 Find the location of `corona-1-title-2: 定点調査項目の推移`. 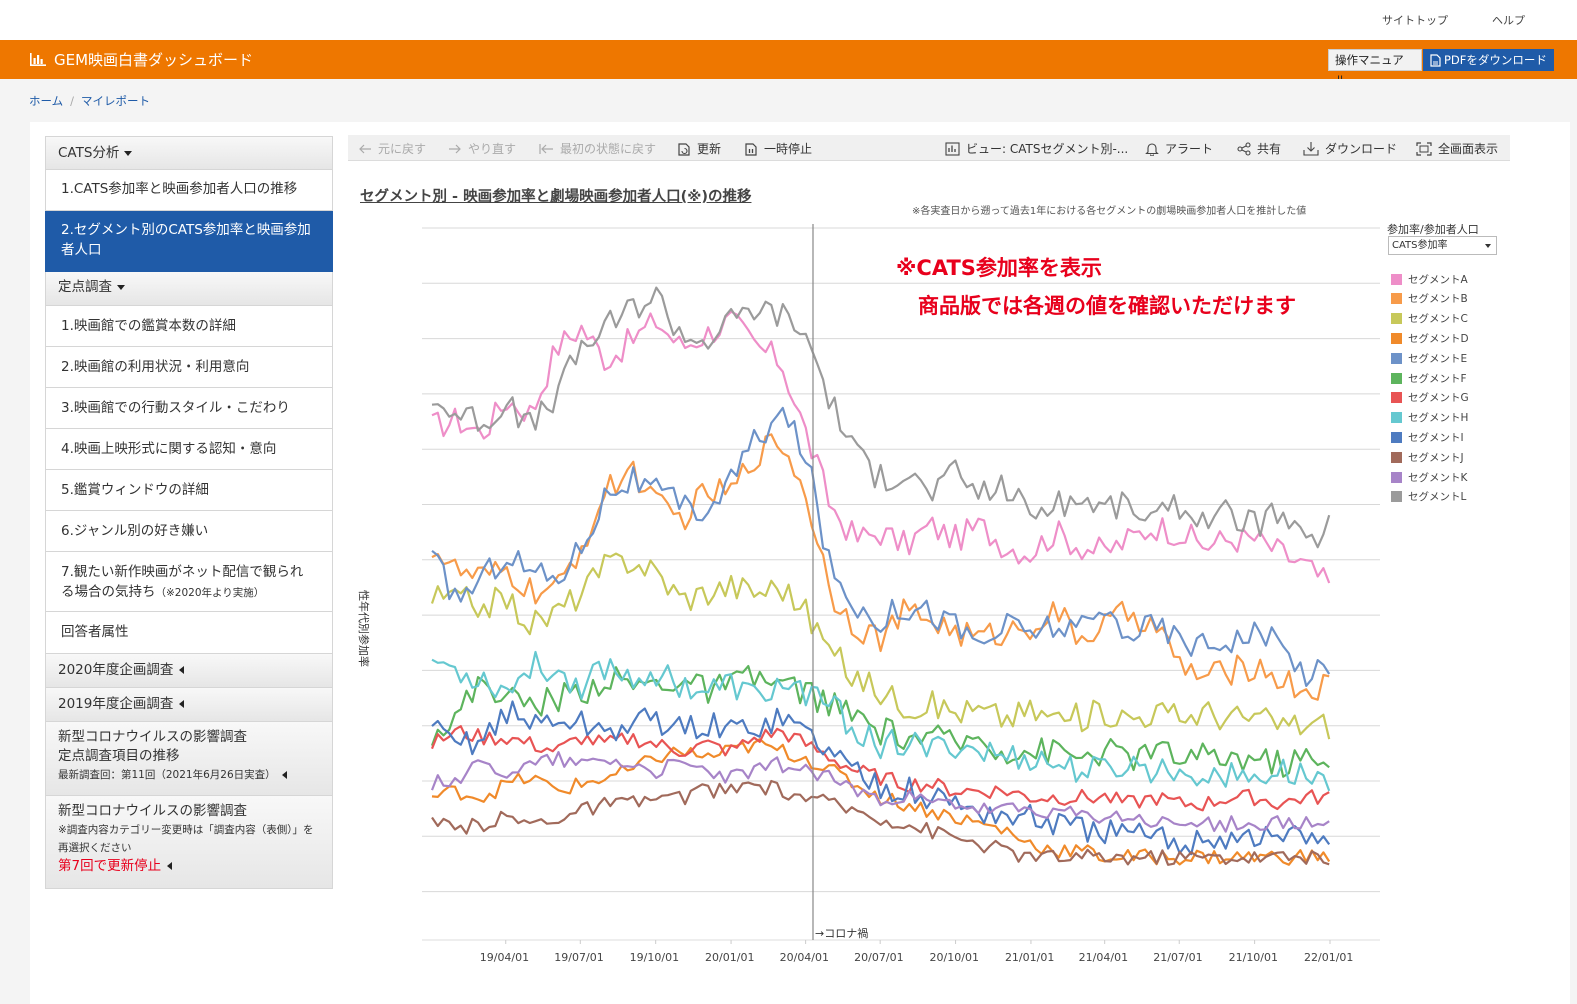

corona-1-title-2: 定点調査項目の推移 is located at coordinates (119, 756).